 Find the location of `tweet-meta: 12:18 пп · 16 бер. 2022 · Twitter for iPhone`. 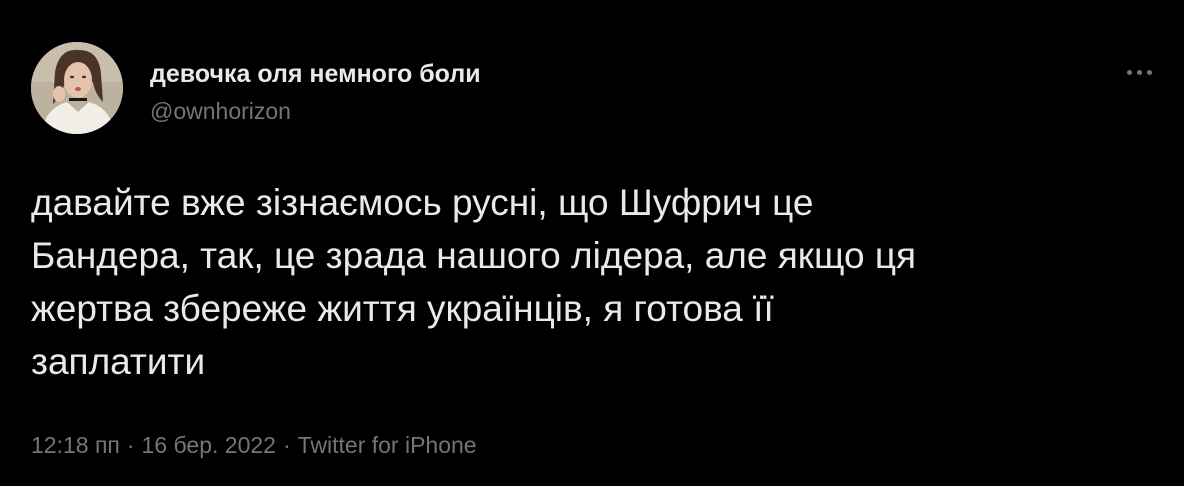

tweet-meta: 12:18 пп · 16 бер. 2022 · Twitter for iPhone is located at coordinates (254, 445).